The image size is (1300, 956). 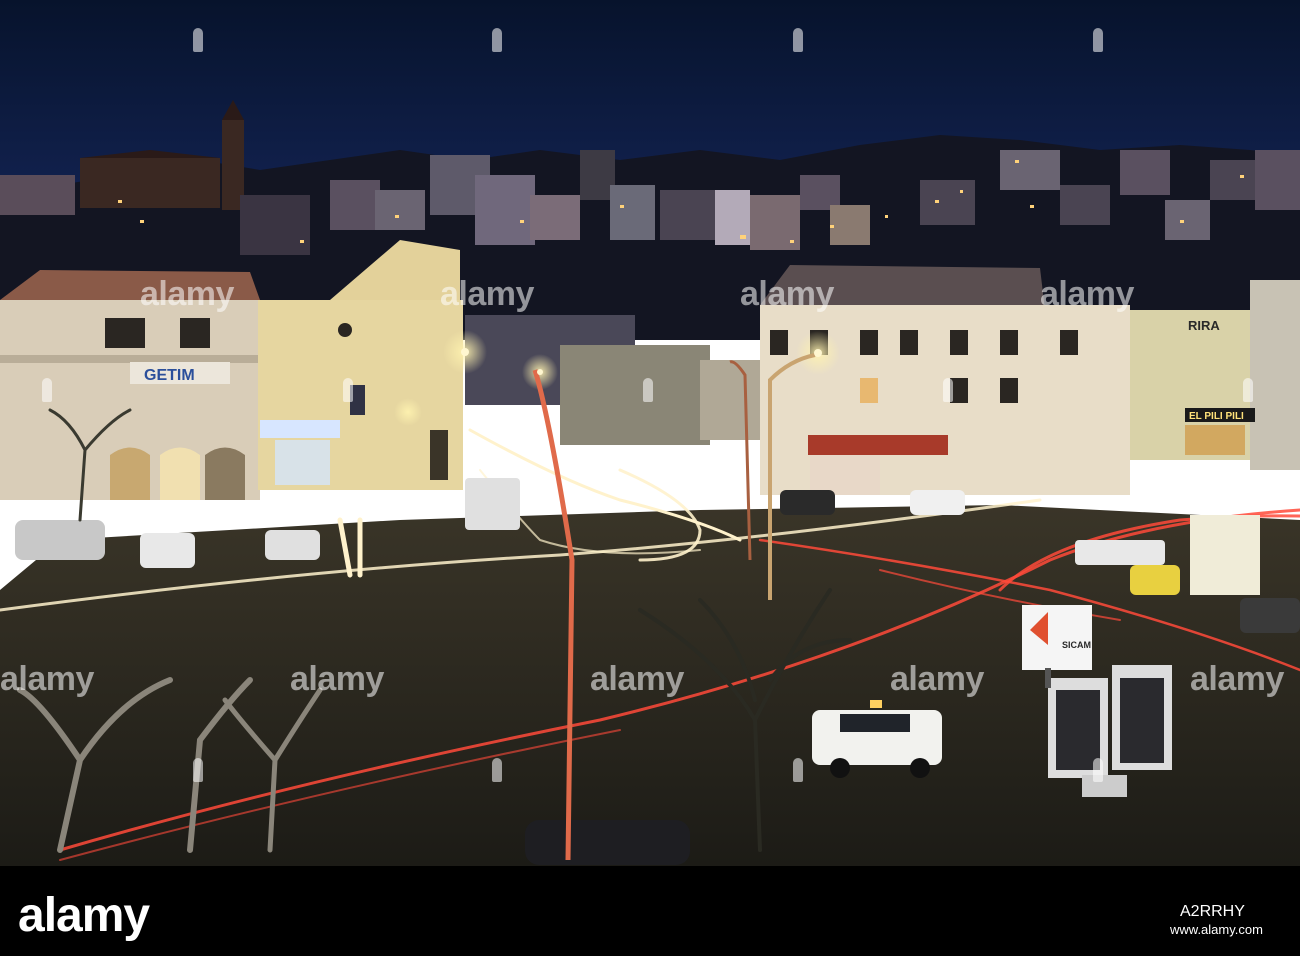 I want to click on sign-sicam: SICAM, so click(x=1076, y=645).